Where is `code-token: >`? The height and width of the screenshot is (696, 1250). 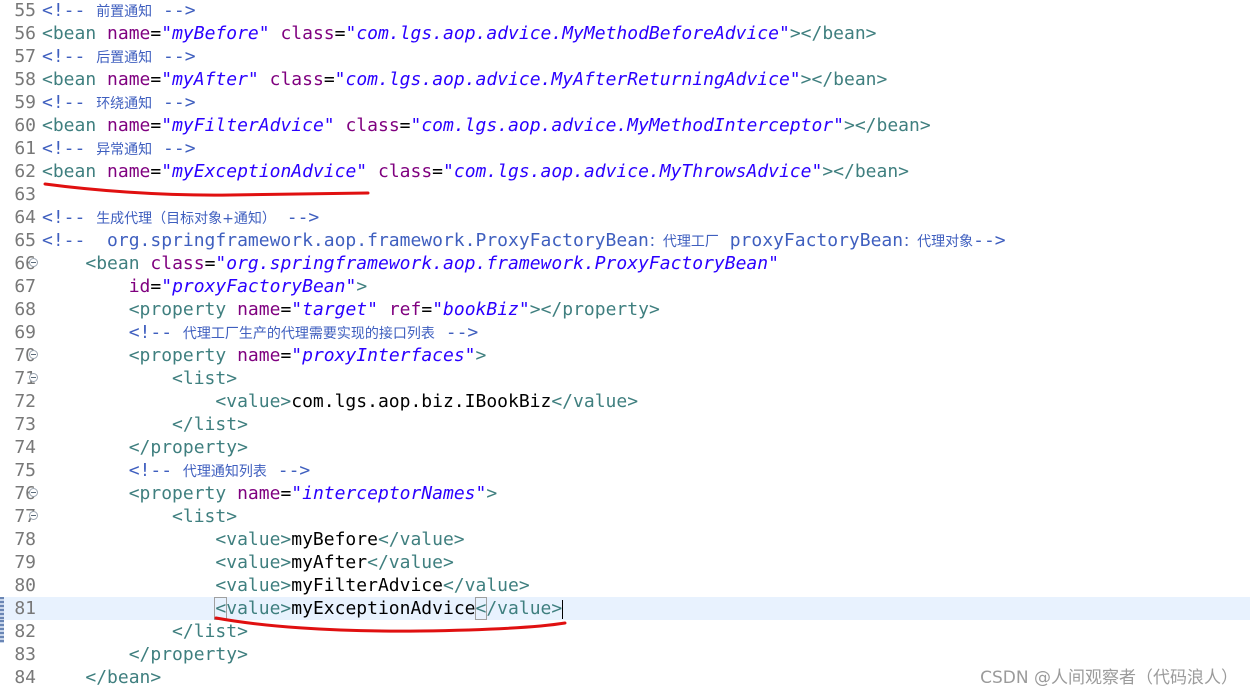 code-token: > is located at coordinates (362, 286).